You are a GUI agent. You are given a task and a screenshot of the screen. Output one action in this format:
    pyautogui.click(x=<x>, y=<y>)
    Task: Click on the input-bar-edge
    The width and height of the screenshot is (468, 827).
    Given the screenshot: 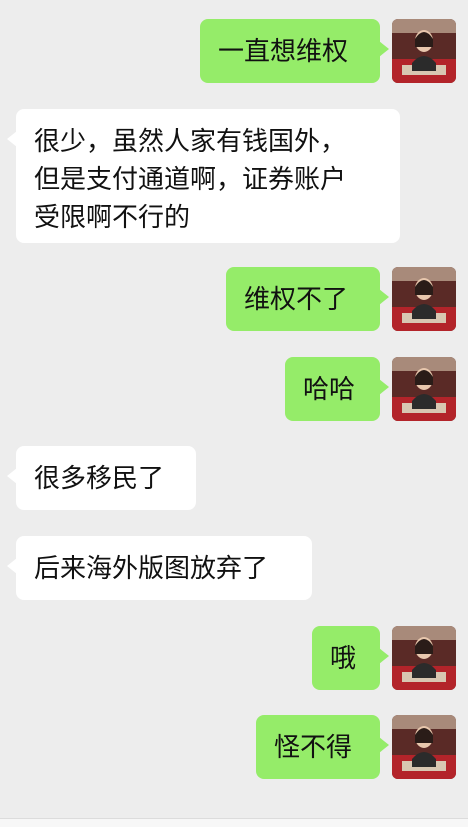 What is the action you would take?
    pyautogui.click(x=234, y=822)
    